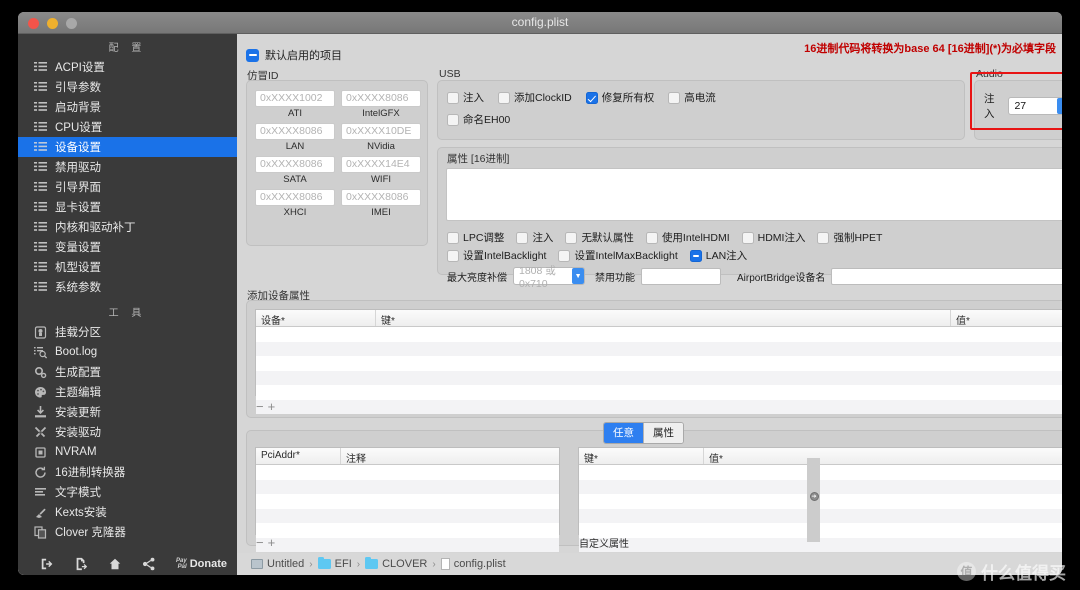 This screenshot has height=590, width=1080. Describe the element at coordinates (127, 492) in the screenshot. I see `sidebar-tool-9: 文字模式` at that location.